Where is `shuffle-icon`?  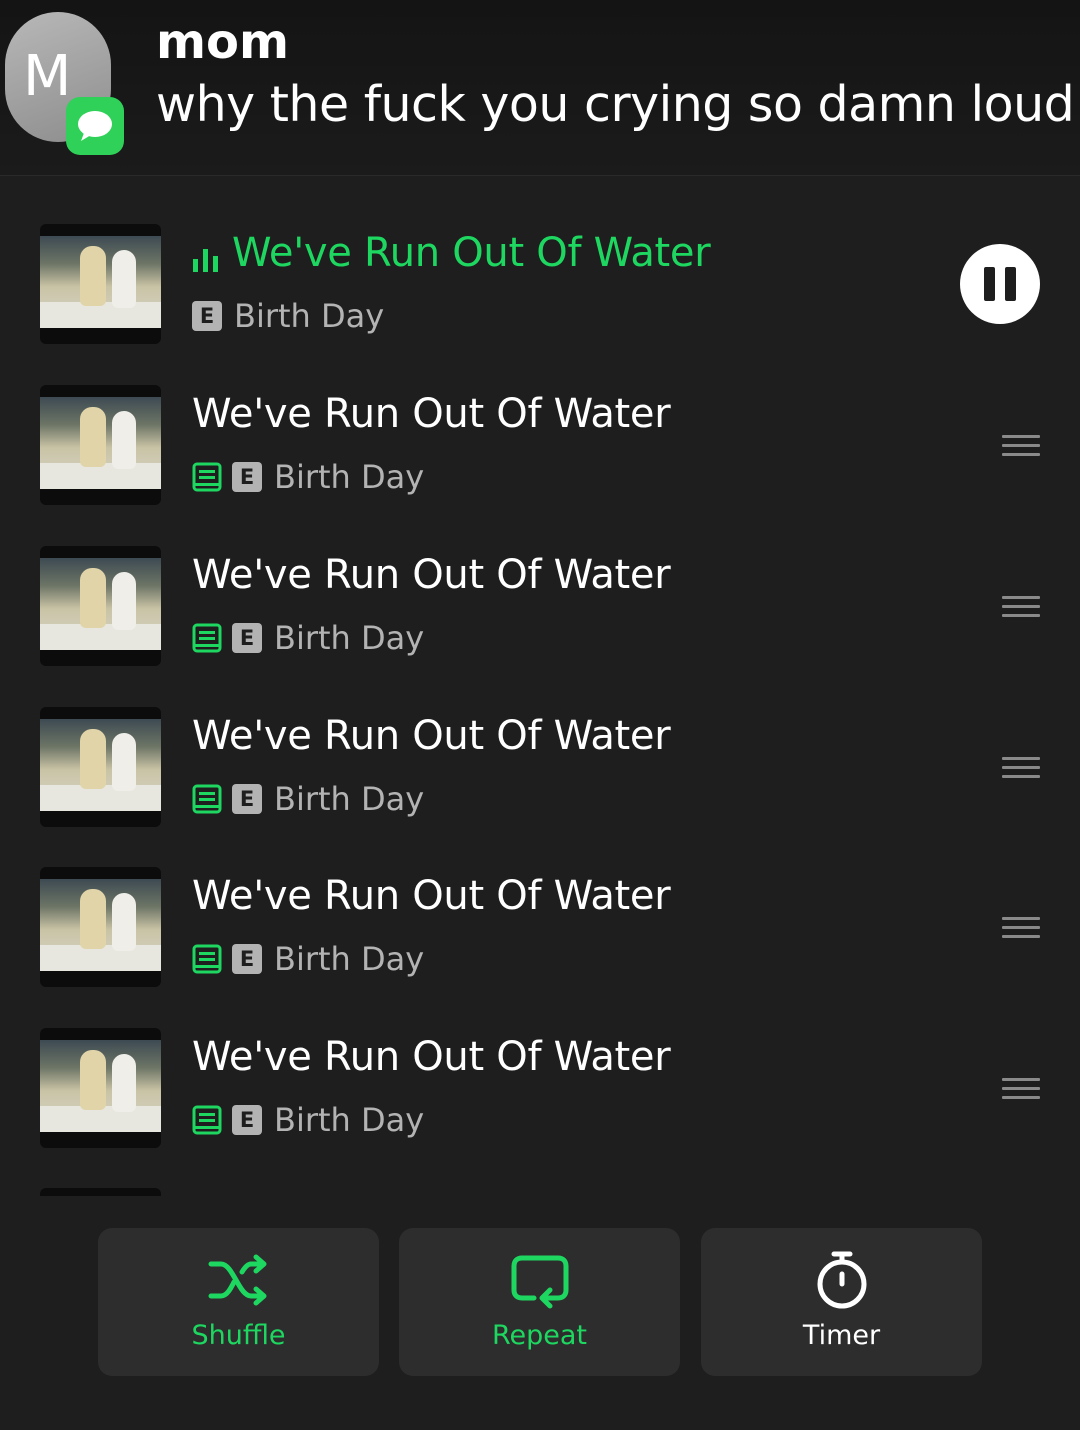
shuffle-icon is located at coordinates (237, 1280).